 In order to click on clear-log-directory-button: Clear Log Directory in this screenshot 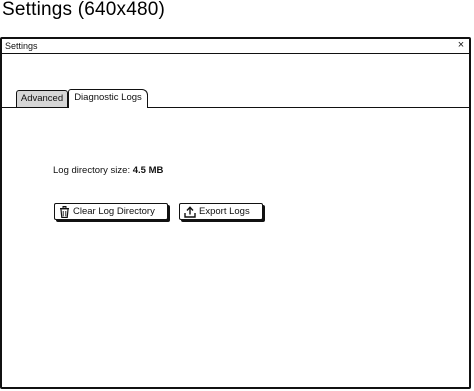, I will do `click(111, 211)`.